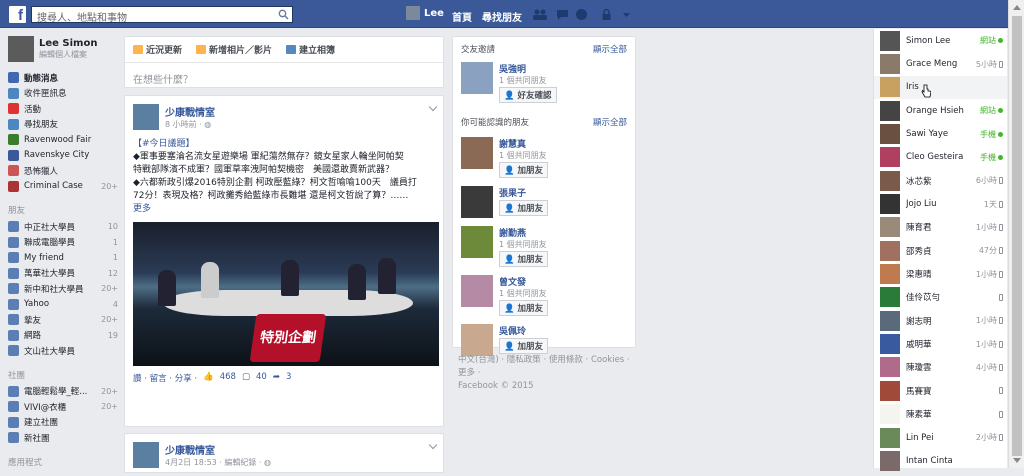  What do you see at coordinates (157, 49) in the screenshot?
I see `tab-status: 近況更新` at bounding box center [157, 49].